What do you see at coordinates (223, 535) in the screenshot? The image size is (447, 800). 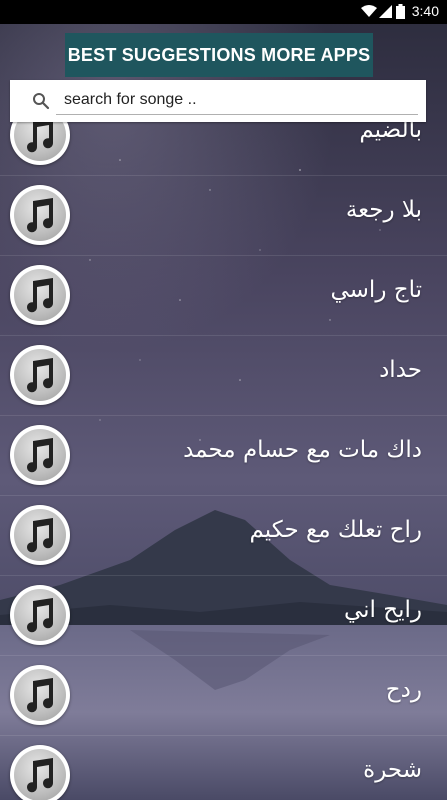 I see `song-row: راح تعلك مع حكيم` at bounding box center [223, 535].